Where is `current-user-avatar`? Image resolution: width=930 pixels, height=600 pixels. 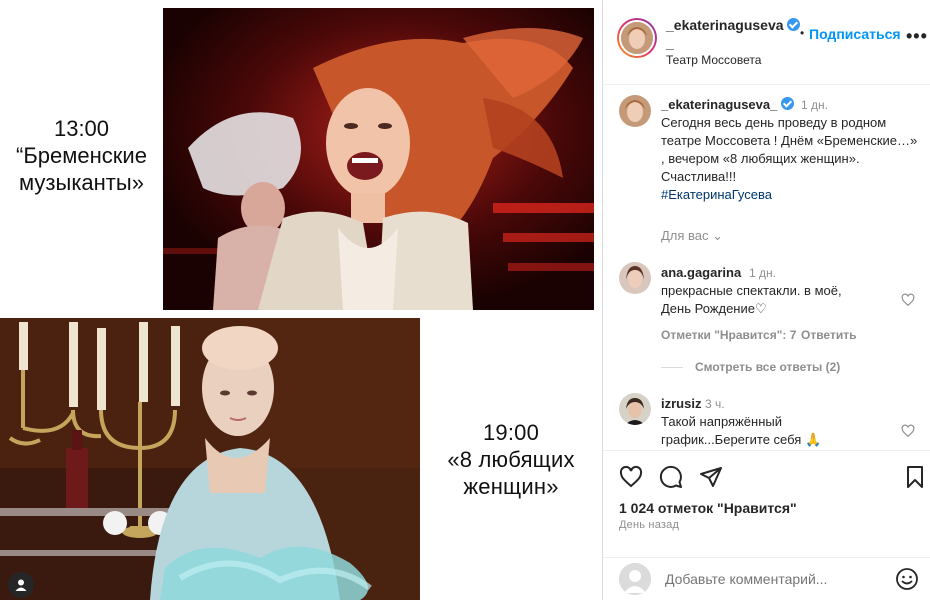 current-user-avatar is located at coordinates (635, 579).